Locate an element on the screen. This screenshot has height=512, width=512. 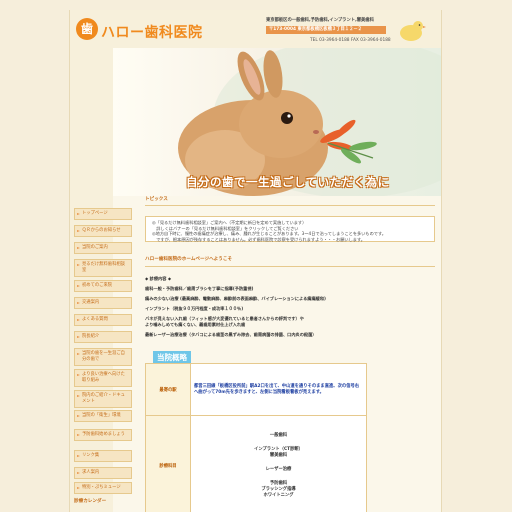
header-contact: TEL 03-3964-0188 FAX 03-3964-0188 is located at coordinates (350, 40).